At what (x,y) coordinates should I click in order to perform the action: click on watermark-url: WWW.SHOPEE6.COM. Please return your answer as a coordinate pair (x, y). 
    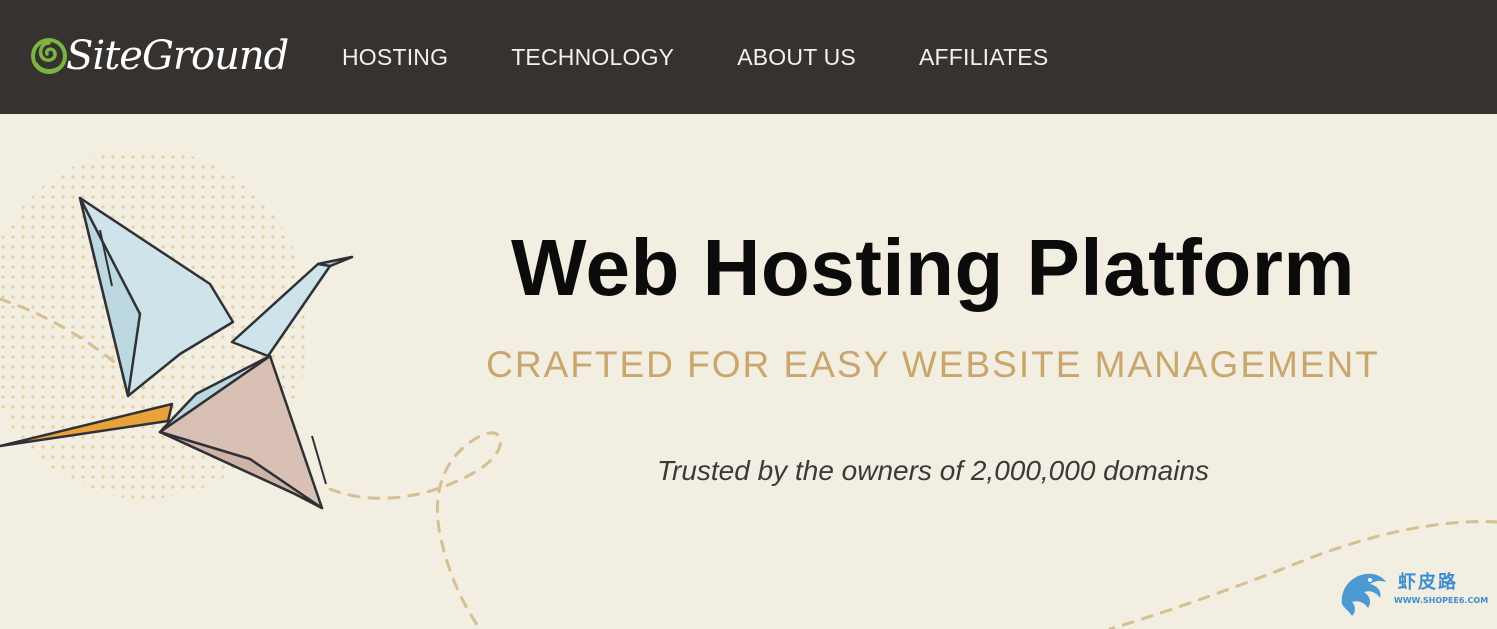
    Looking at the image, I should click on (1441, 600).